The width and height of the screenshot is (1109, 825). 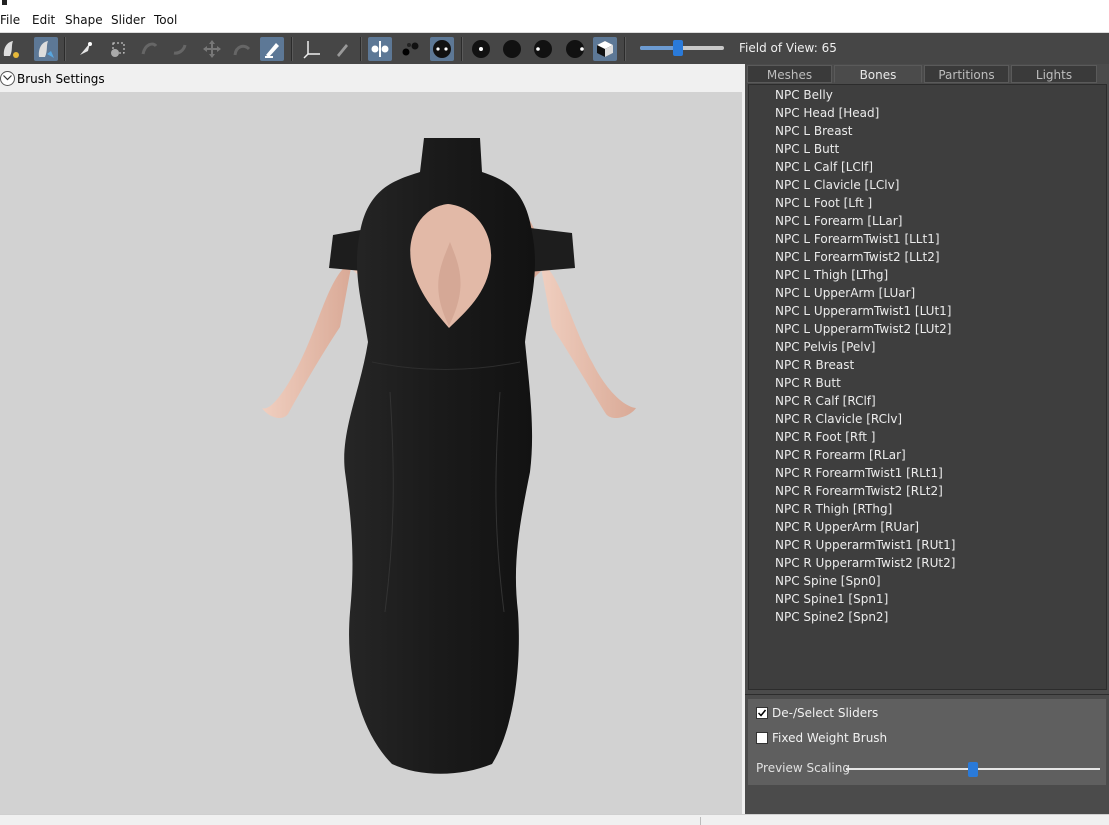 What do you see at coordinates (7, 78) in the screenshot?
I see `chevron-down-icon` at bounding box center [7, 78].